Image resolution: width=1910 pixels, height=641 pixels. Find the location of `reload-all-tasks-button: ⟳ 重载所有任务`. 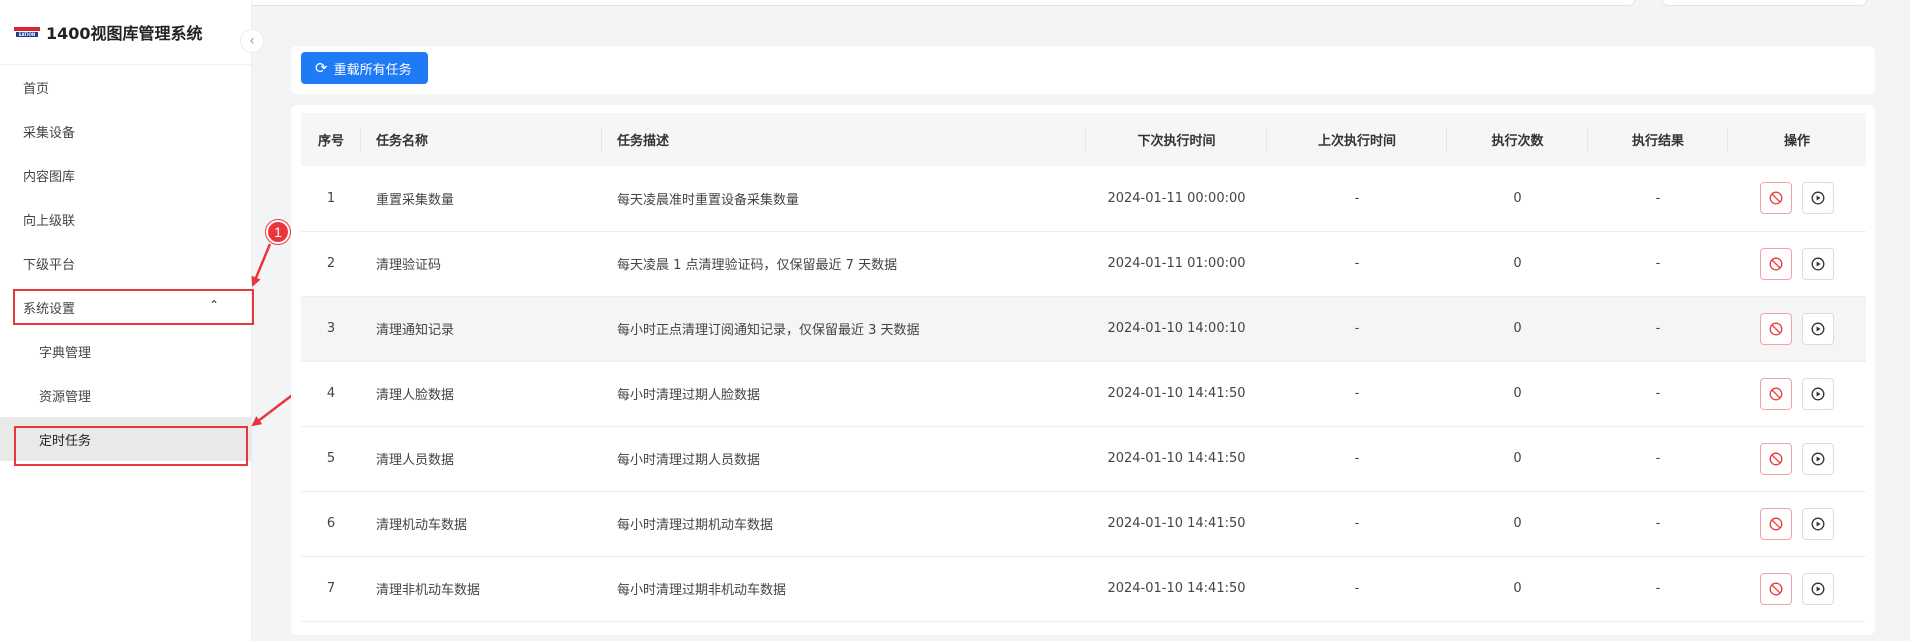

reload-all-tasks-button: ⟳ 重载所有任务 is located at coordinates (364, 68).